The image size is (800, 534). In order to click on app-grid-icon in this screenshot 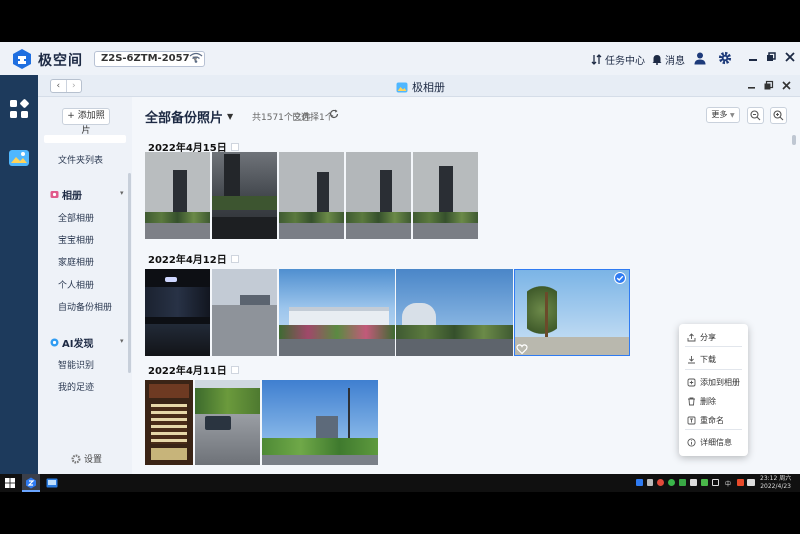, I will do `click(19, 109)`.